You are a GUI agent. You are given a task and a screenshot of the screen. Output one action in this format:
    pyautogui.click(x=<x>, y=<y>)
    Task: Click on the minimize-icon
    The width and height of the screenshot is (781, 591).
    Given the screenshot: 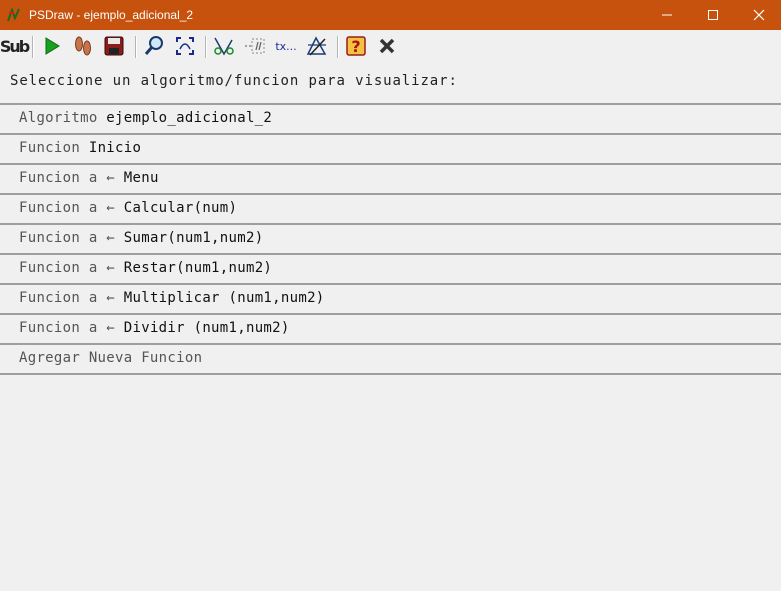 What is the action you would take?
    pyautogui.click(x=667, y=15)
    